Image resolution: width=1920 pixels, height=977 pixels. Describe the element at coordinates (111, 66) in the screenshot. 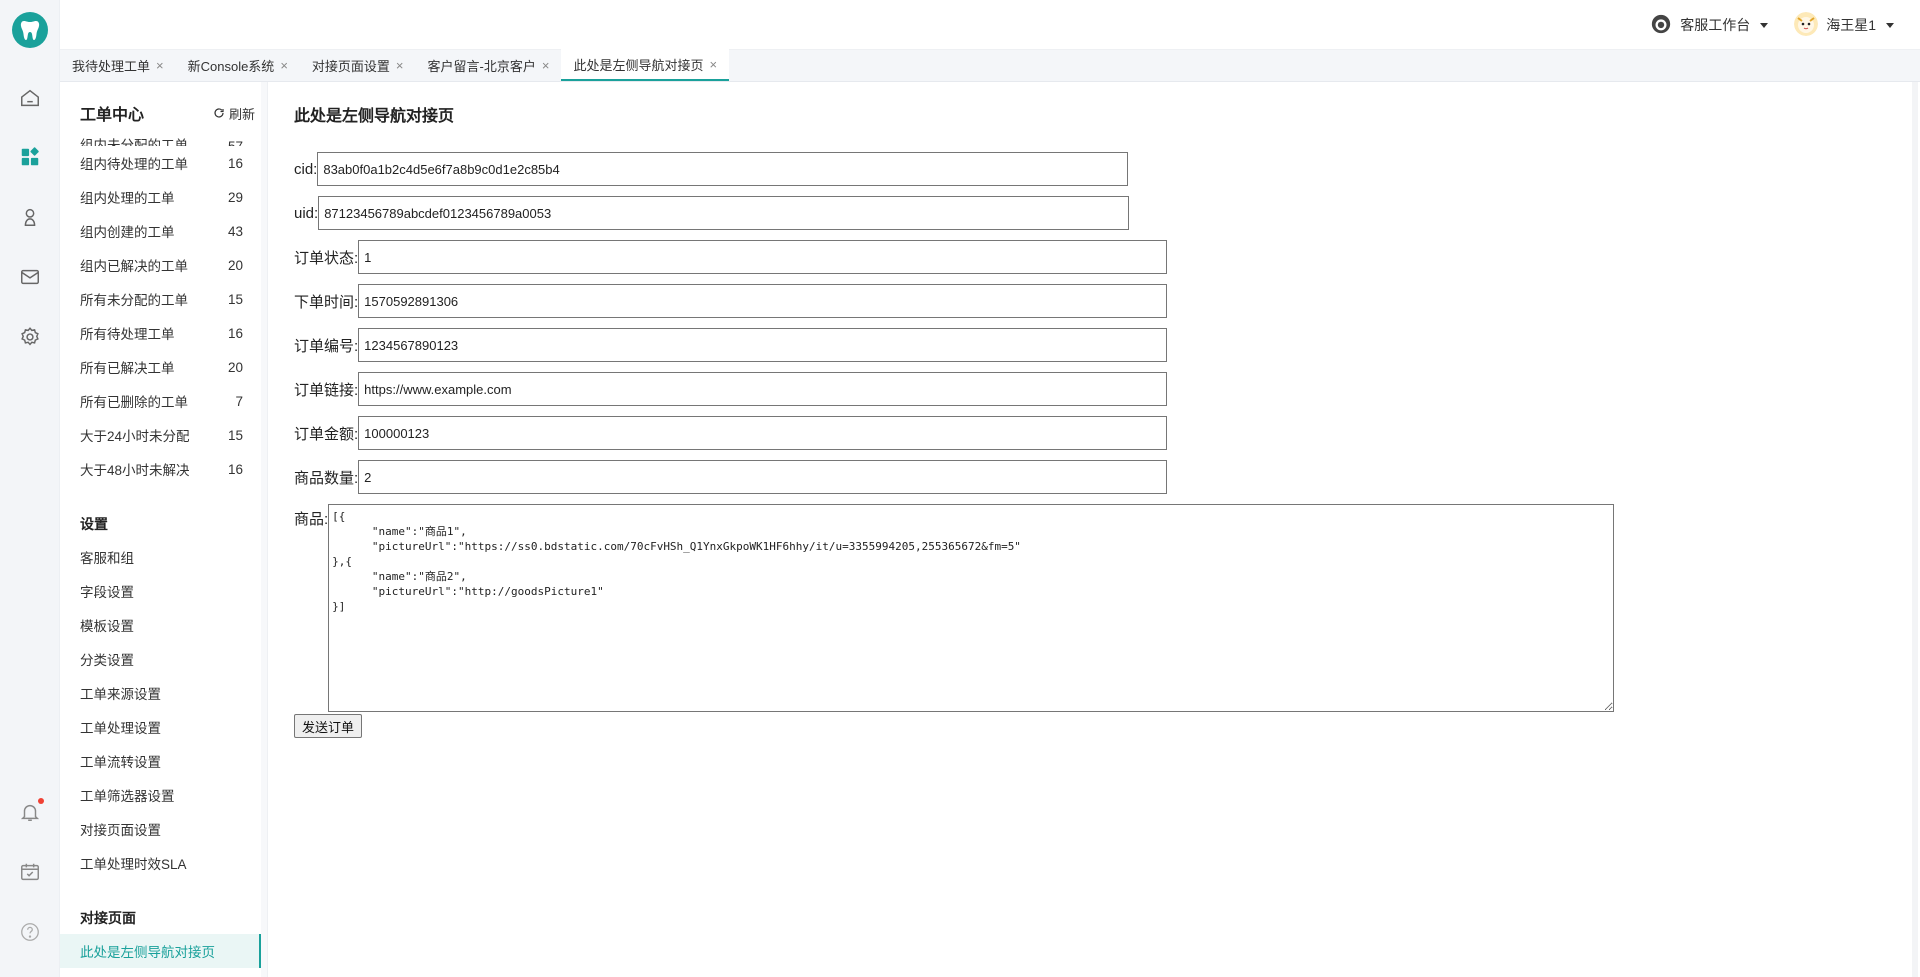

I see `tab-label: 我待处理工单` at that location.